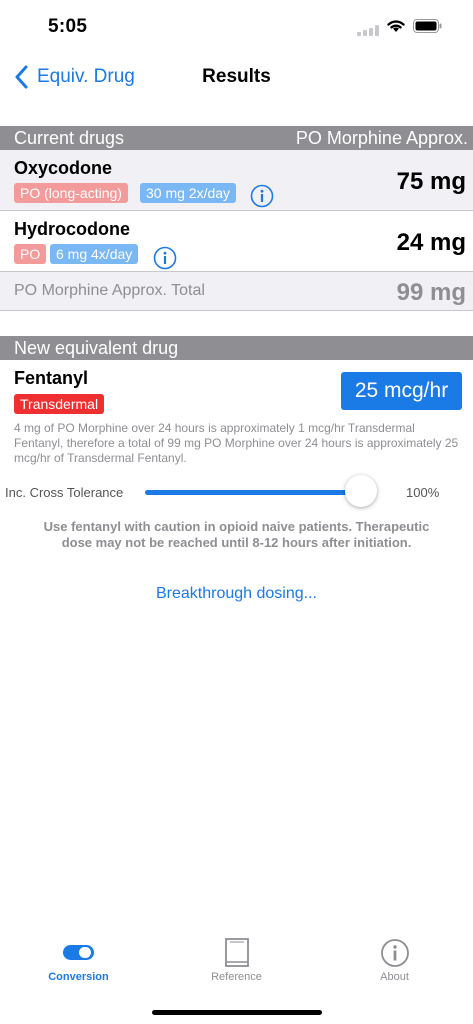 The image size is (473, 1024). Describe the element at coordinates (51, 378) in the screenshot. I see `new-drug-name: Fentanyl` at that location.